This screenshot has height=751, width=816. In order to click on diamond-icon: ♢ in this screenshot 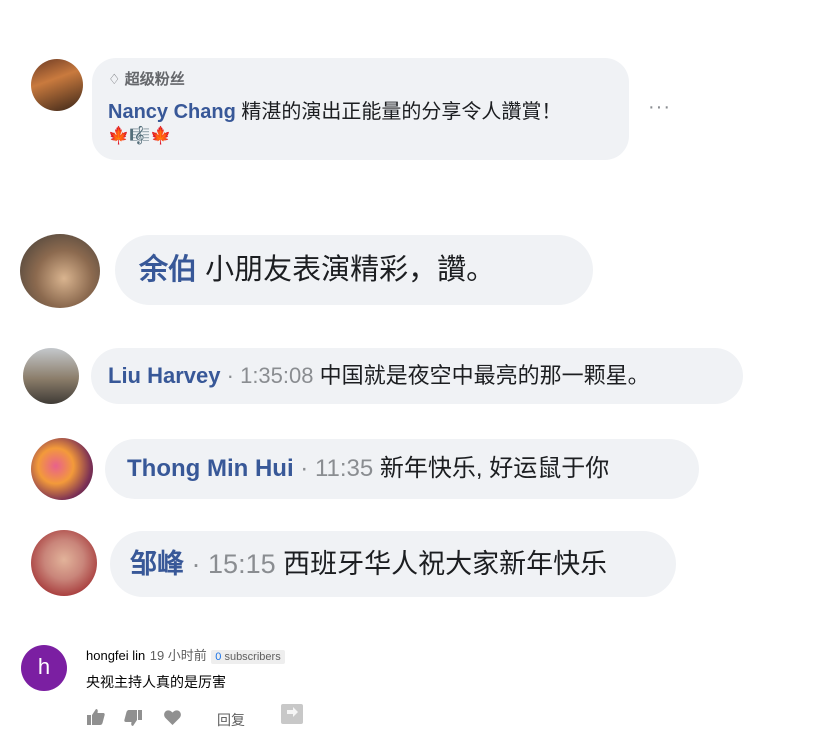, I will do `click(114, 79)`.